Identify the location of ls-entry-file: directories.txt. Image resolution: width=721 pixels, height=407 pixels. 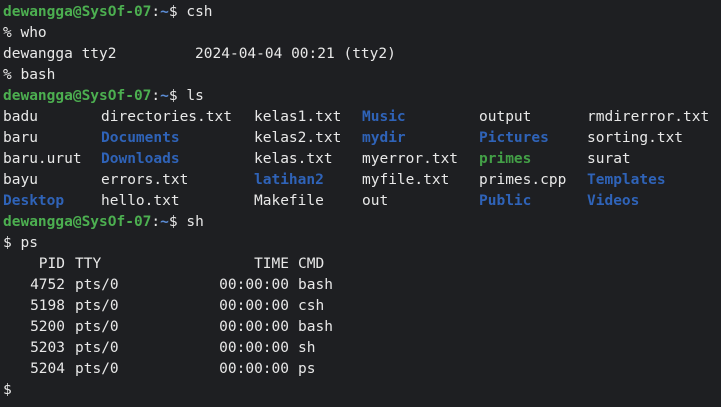
(166, 117).